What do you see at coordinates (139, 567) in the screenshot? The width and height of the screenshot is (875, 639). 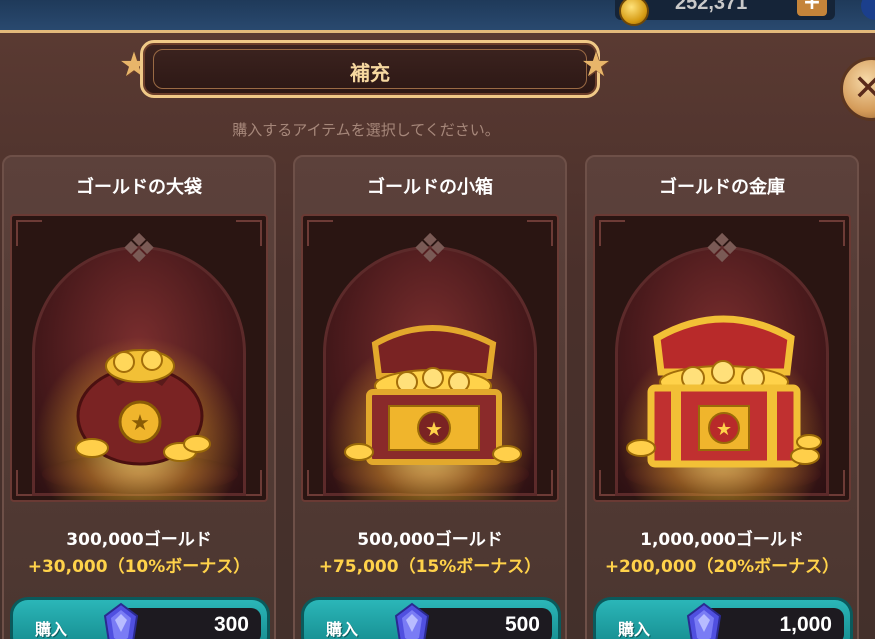 I see `bonus-label: +30,000（10%ボーナス）` at bounding box center [139, 567].